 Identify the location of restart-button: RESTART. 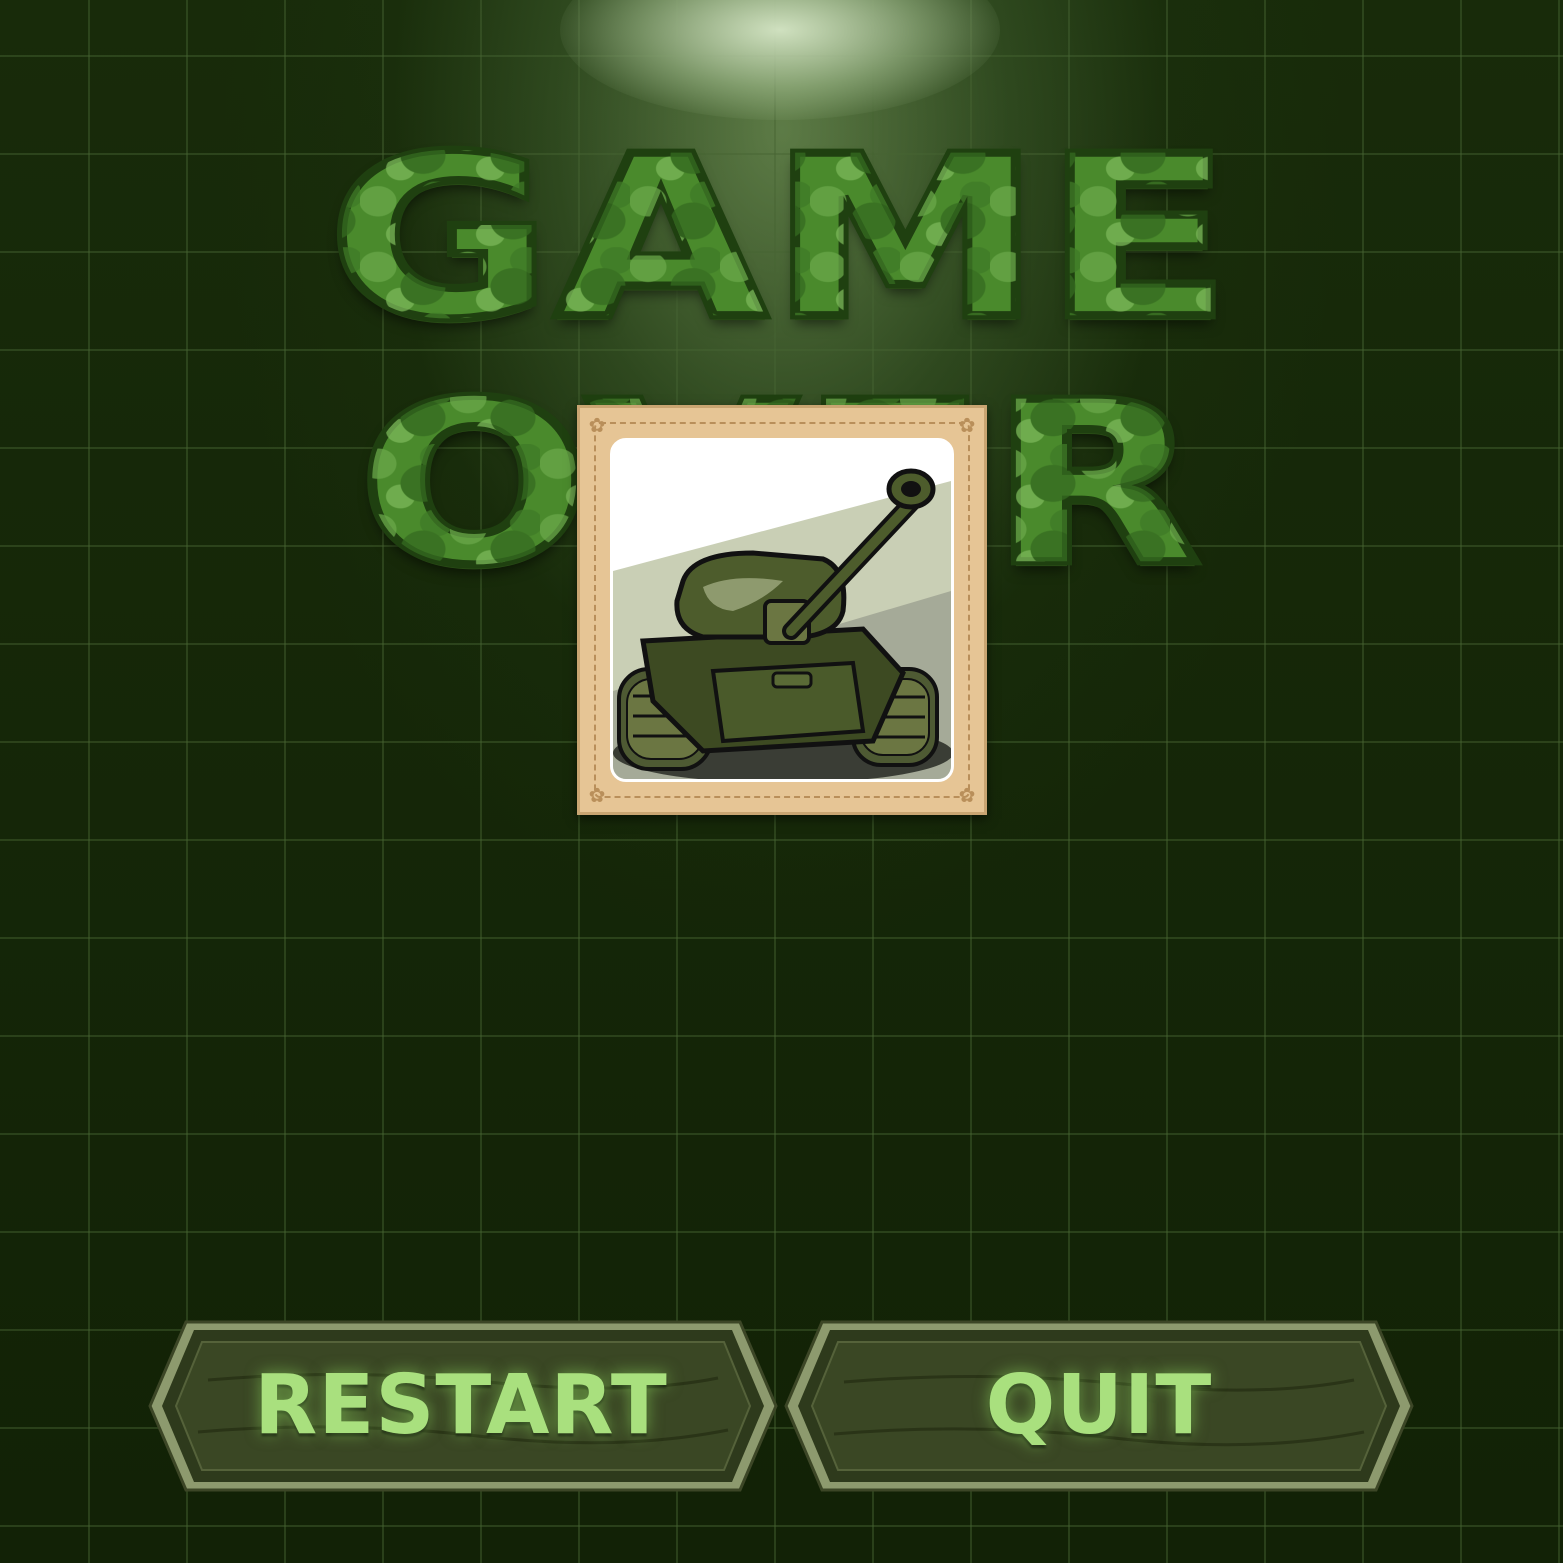
(463, 1406).